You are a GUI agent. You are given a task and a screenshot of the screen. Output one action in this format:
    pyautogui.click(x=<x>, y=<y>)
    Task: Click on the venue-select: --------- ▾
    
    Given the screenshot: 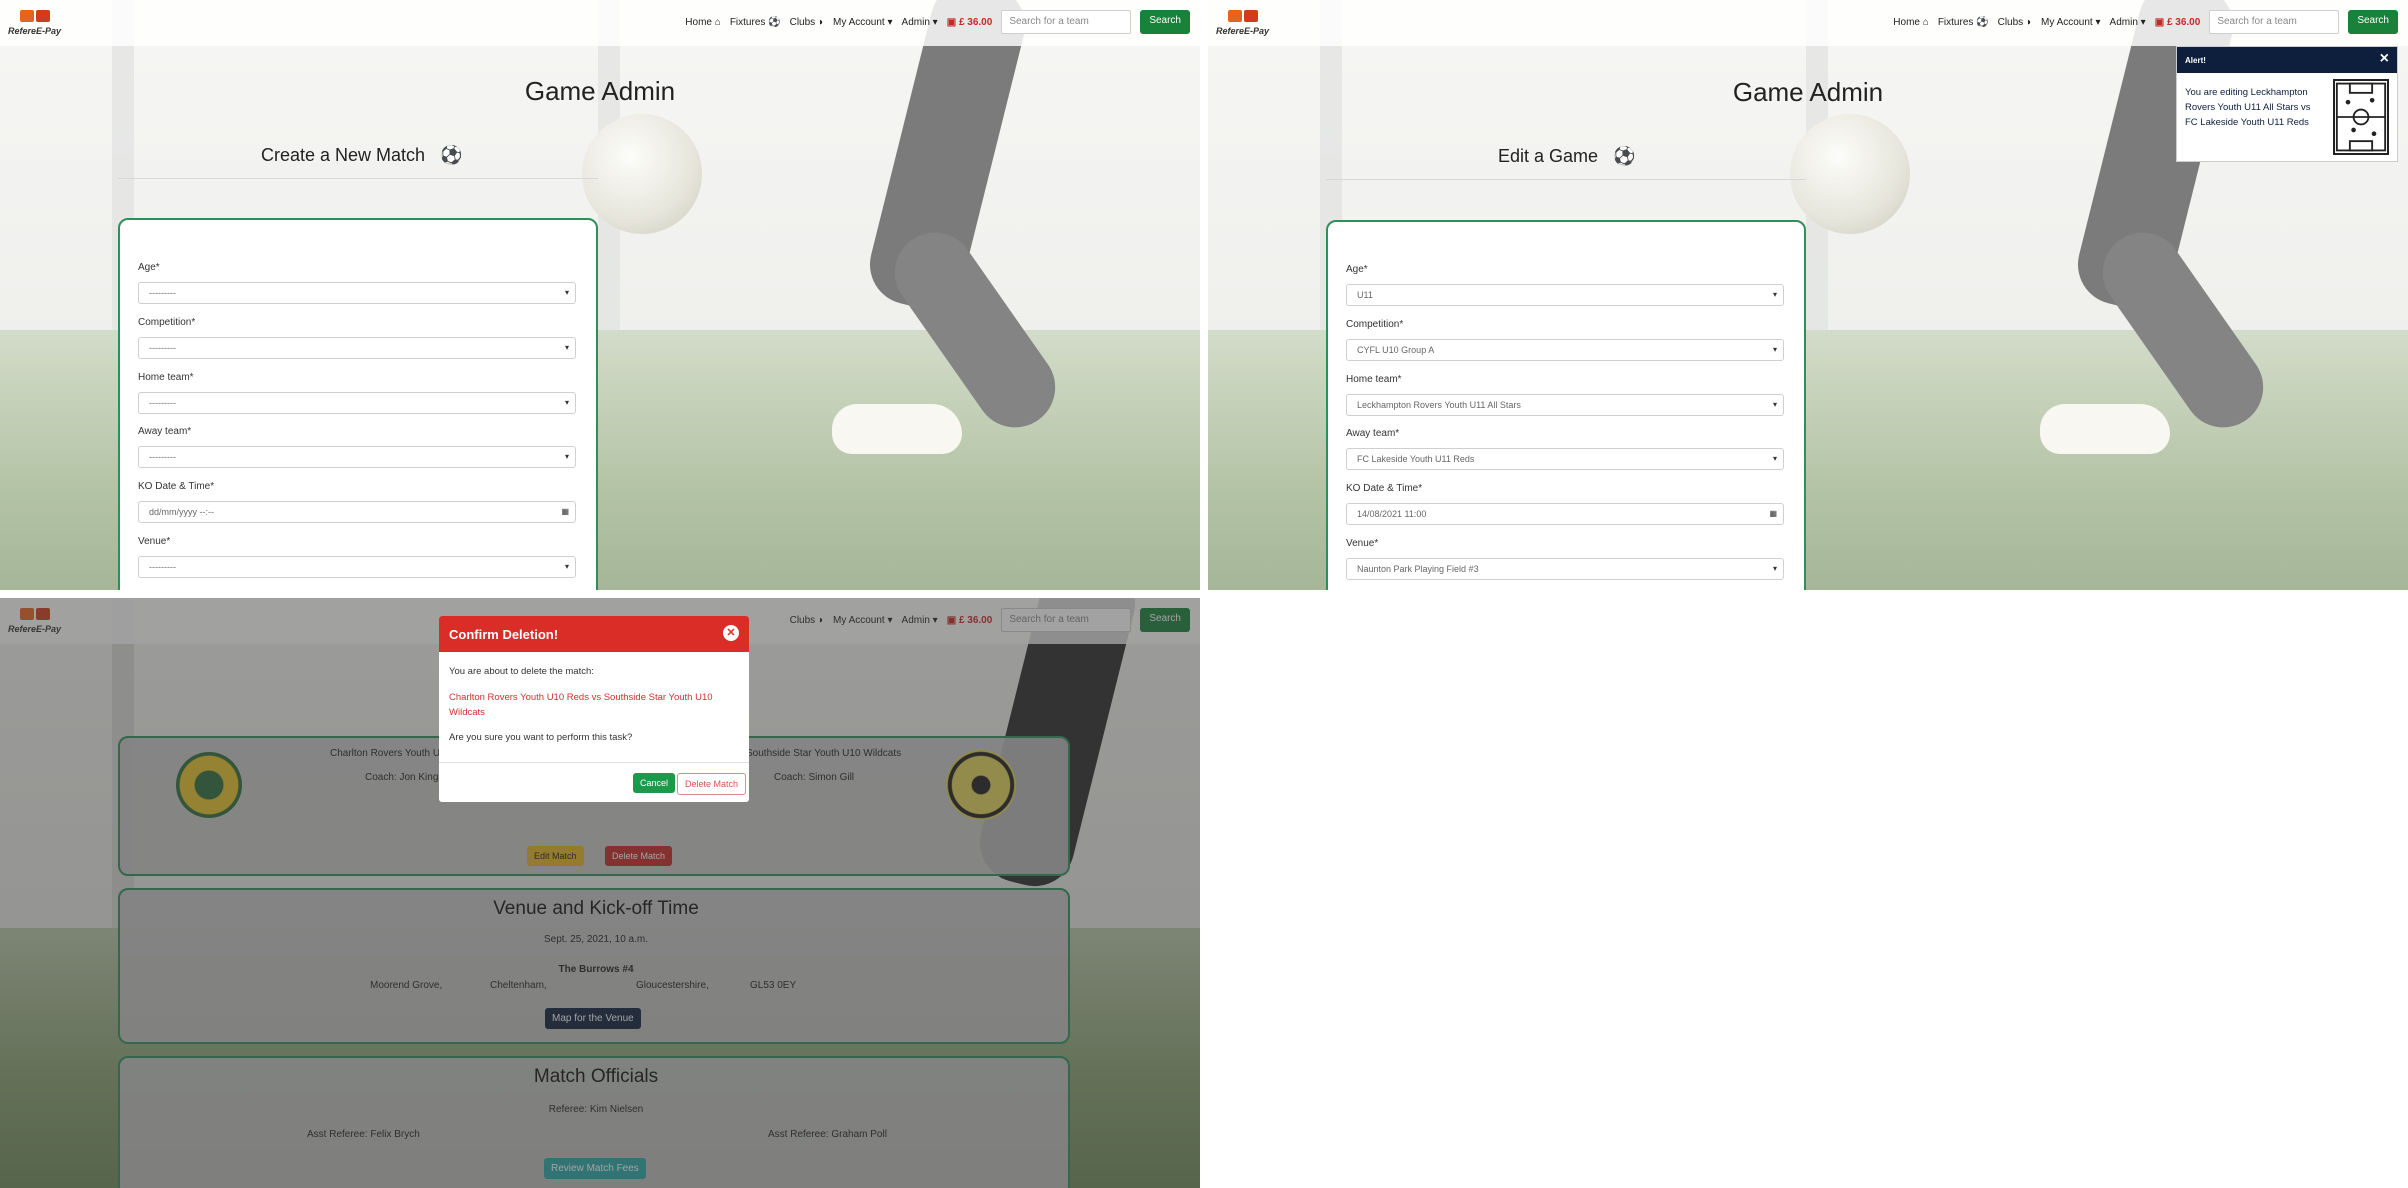 What is the action you would take?
    pyautogui.click(x=357, y=567)
    